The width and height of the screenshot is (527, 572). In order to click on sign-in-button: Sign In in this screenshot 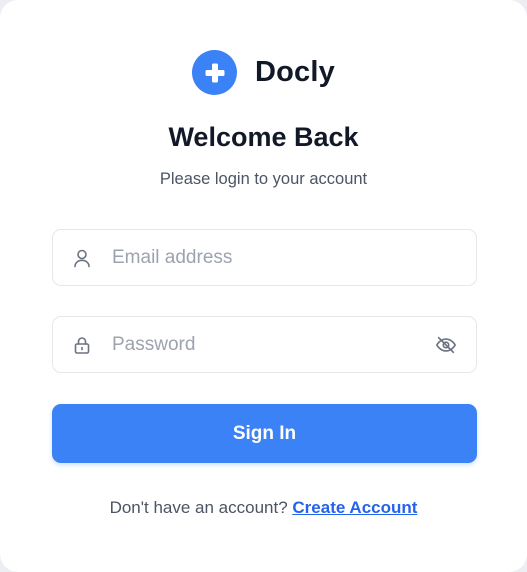, I will do `click(264, 433)`.